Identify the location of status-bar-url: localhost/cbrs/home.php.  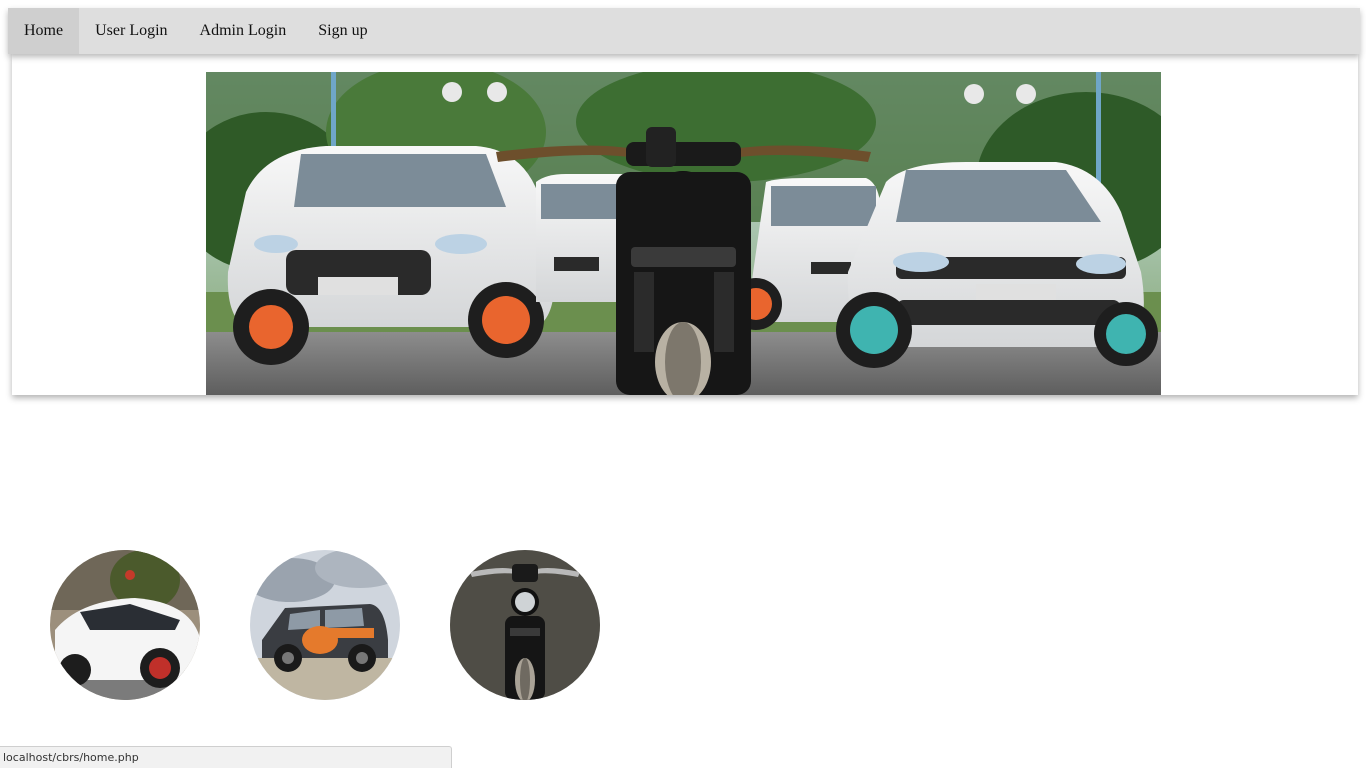
(226, 757).